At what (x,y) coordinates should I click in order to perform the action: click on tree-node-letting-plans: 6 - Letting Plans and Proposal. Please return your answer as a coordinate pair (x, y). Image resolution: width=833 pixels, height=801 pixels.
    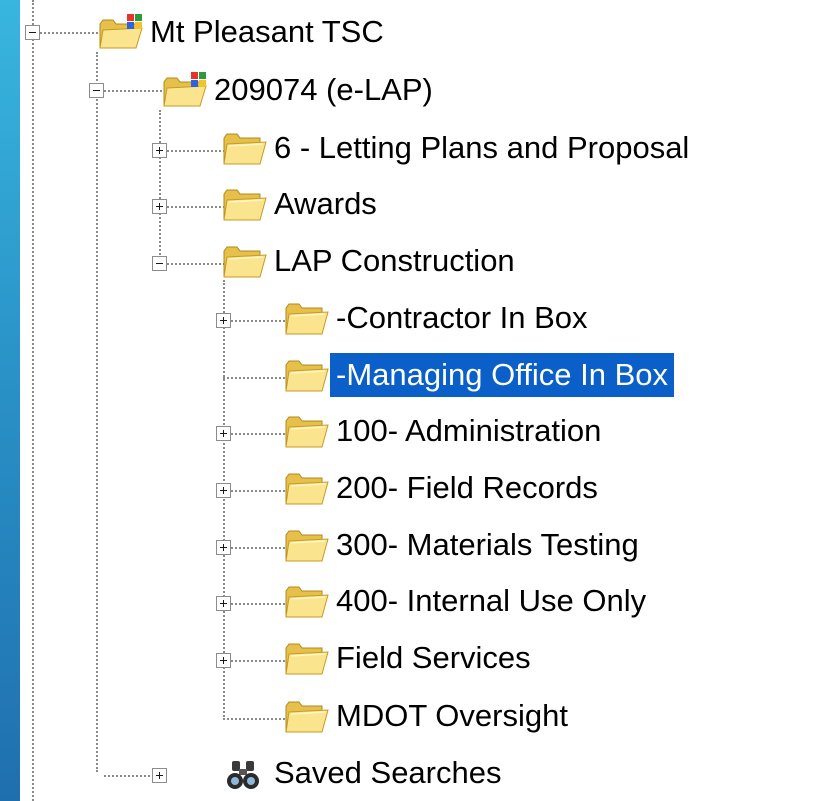
    Looking at the image, I should click on (458, 148).